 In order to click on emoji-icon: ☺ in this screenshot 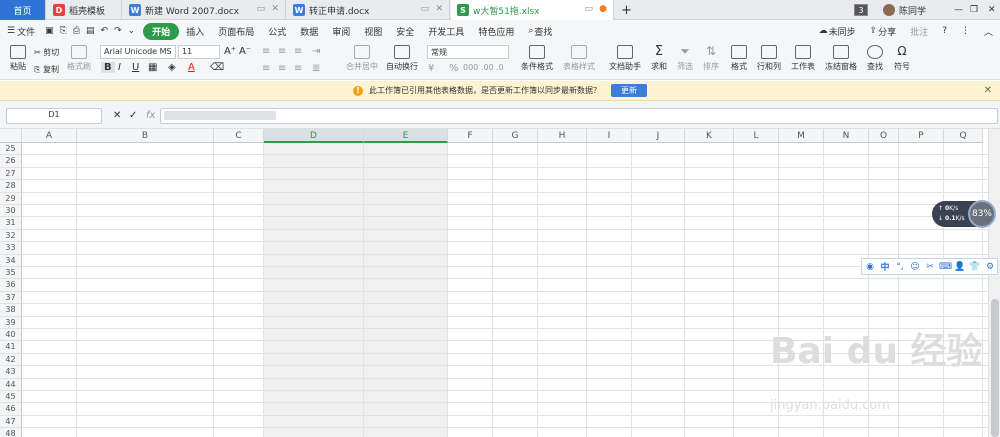, I will do `click(915, 267)`.